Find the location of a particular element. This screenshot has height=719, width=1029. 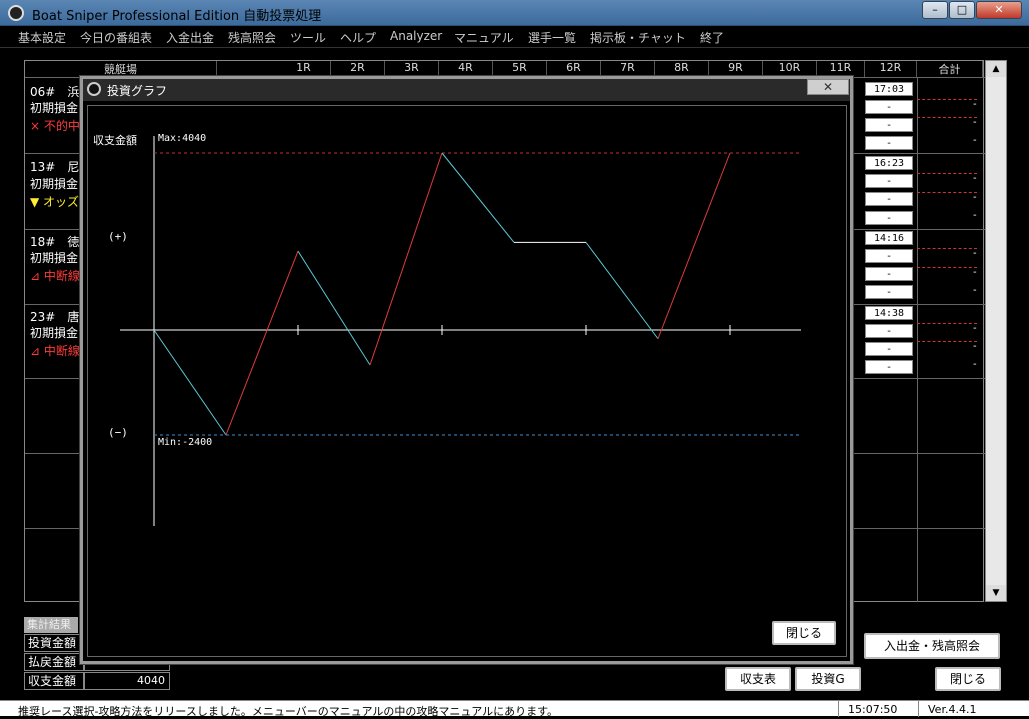

menu-item-today-program: 今日の番組表 is located at coordinates (116, 37).